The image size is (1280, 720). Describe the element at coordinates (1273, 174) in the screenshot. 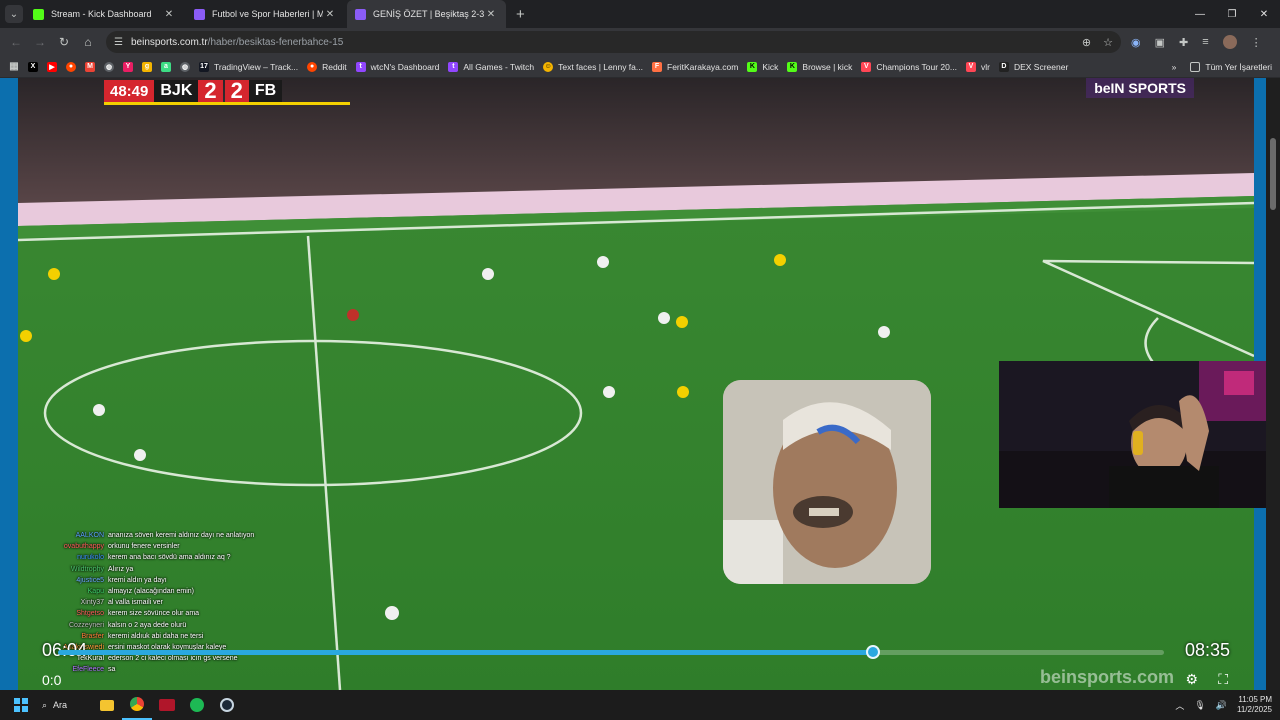

I see `scrollbar-thumb` at that location.